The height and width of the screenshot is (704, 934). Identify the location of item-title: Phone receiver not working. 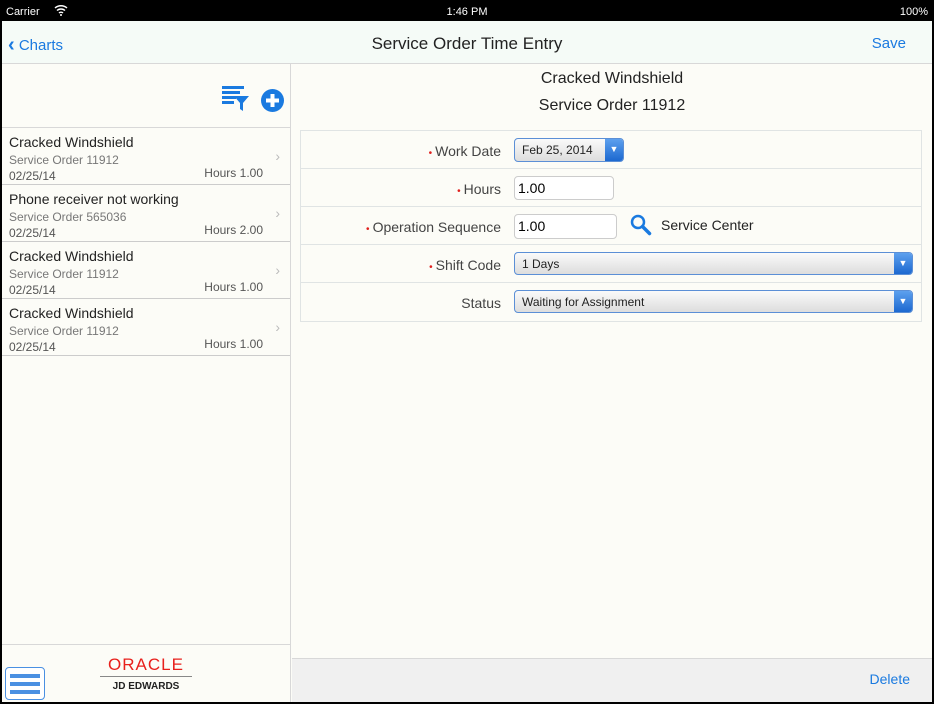
(94, 199).